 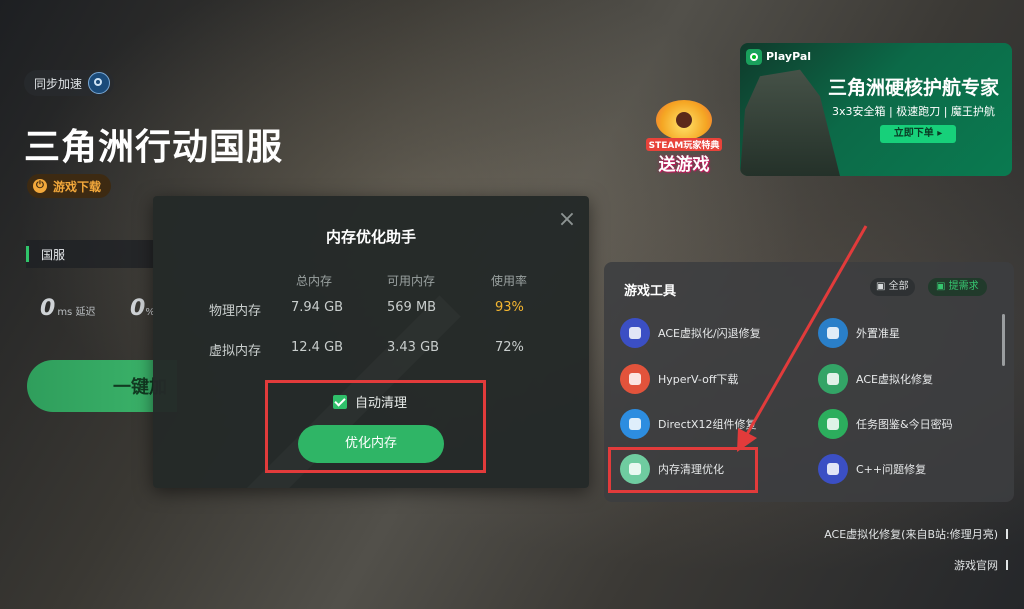 I want to click on row-label: 虚拟内存, so click(x=235, y=351).